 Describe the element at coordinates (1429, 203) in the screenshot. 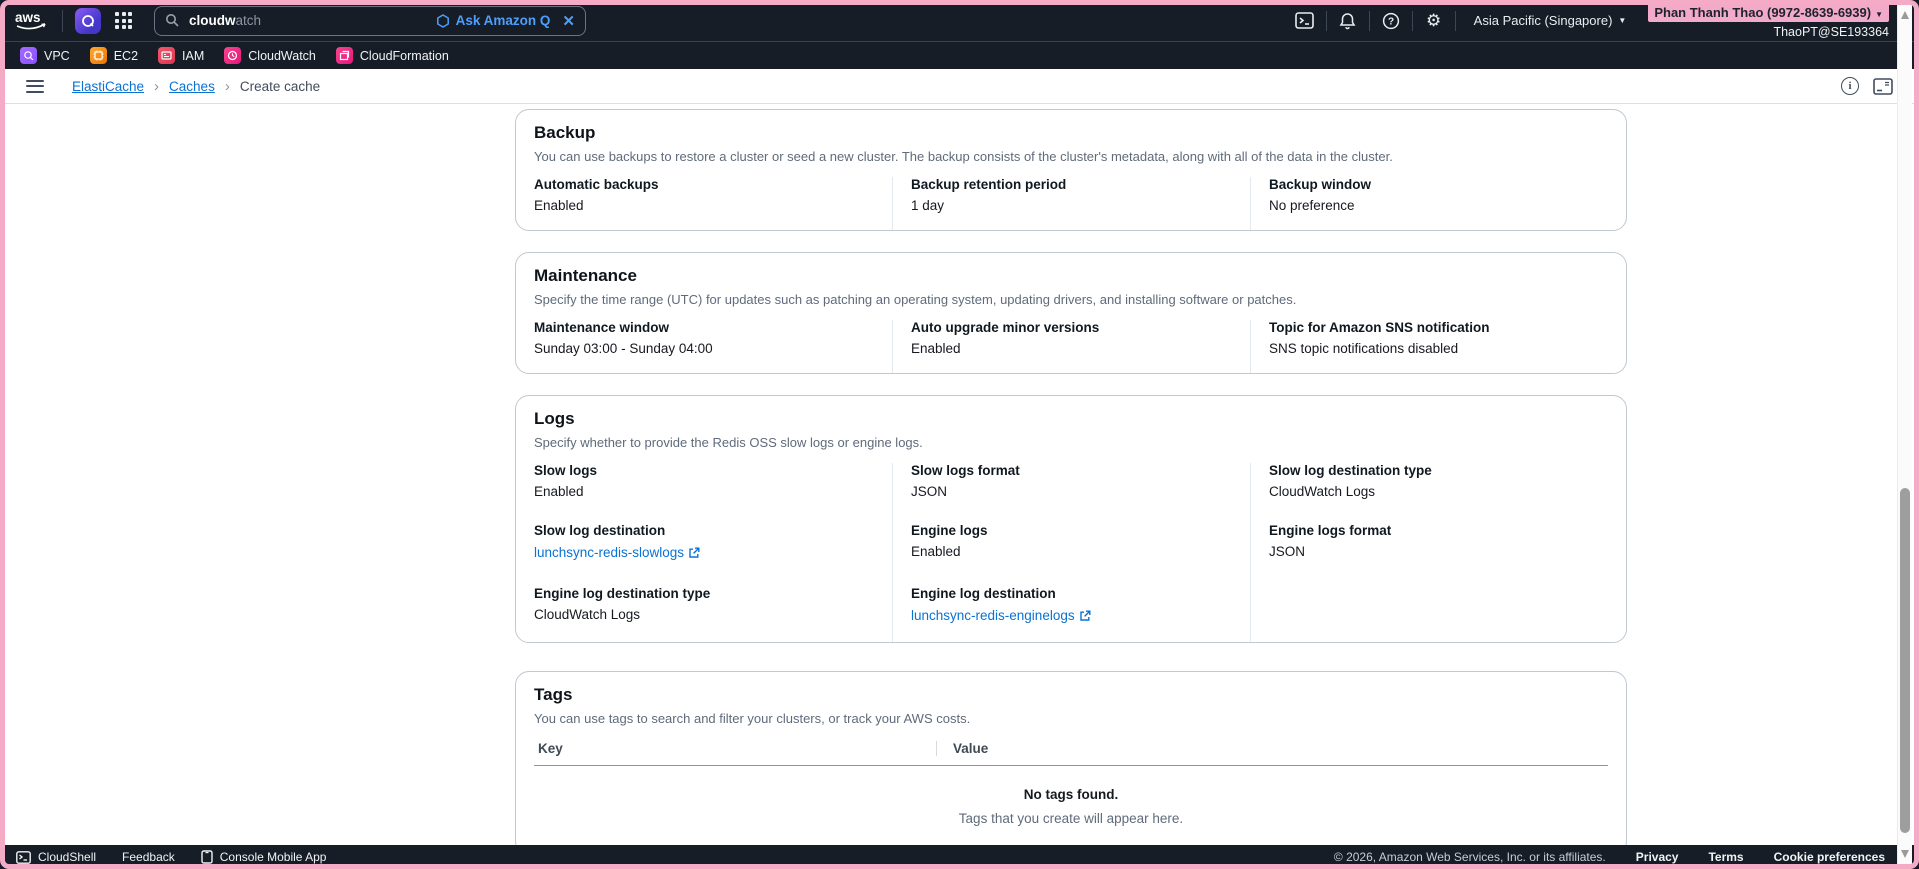

I see `field-backup-window: Backup window No preference` at that location.